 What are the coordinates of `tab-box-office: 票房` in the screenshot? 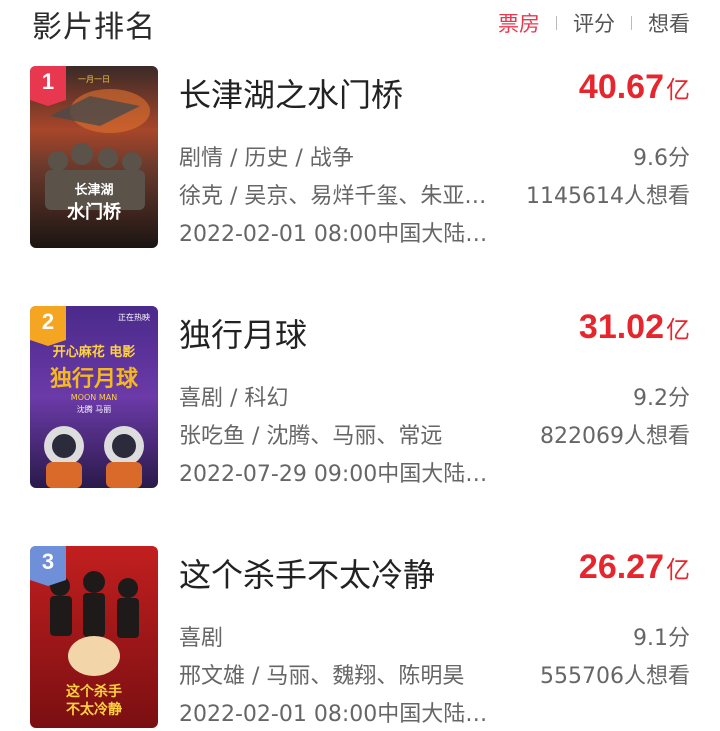 It's located at (519, 23).